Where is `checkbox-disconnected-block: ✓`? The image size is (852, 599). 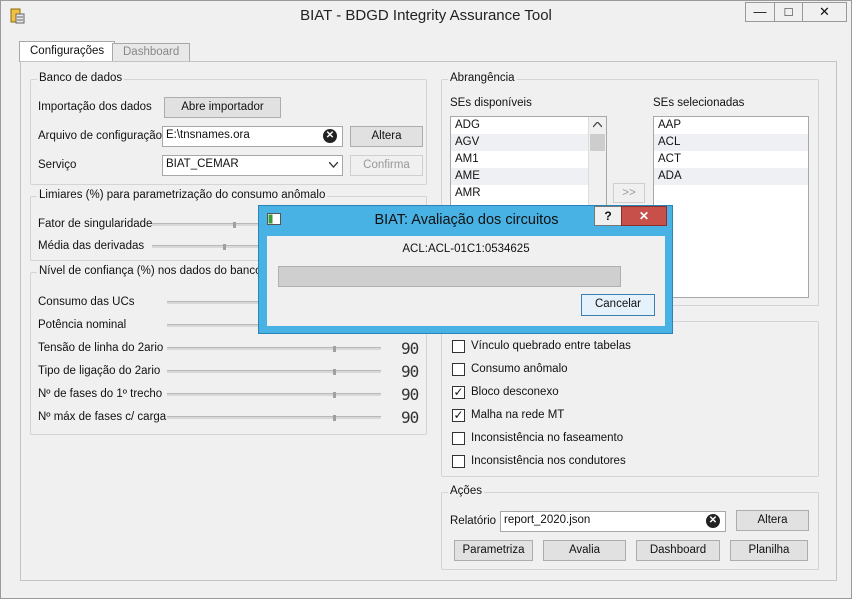 checkbox-disconnected-block: ✓ is located at coordinates (458, 392).